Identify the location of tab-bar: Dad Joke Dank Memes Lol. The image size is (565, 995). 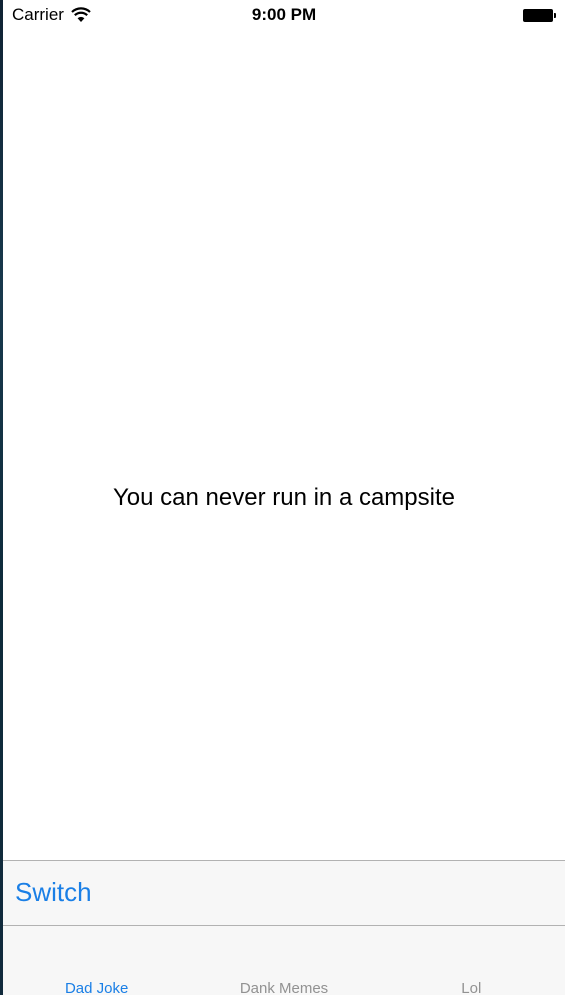
(284, 960).